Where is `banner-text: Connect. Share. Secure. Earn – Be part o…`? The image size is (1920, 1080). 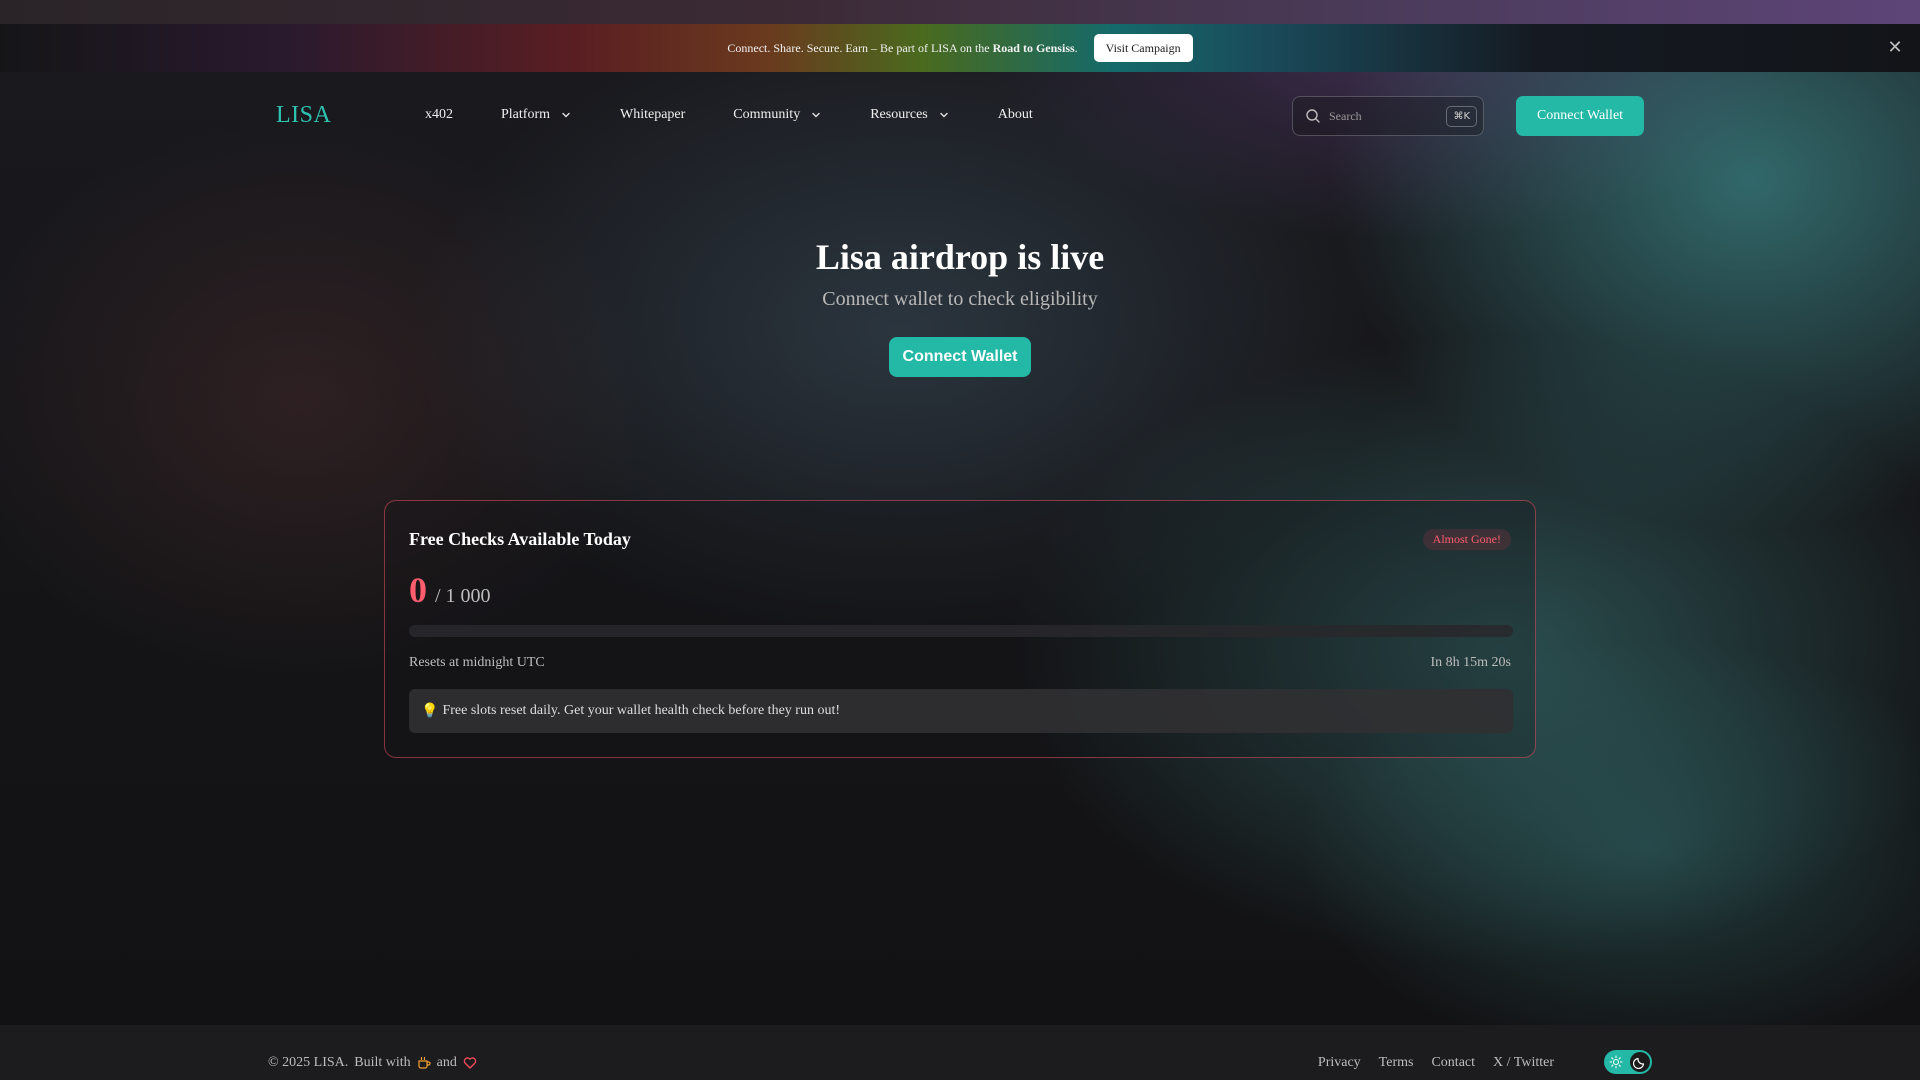
banner-text: Connect. Share. Secure. Earn – Be part o… is located at coordinates (902, 47).